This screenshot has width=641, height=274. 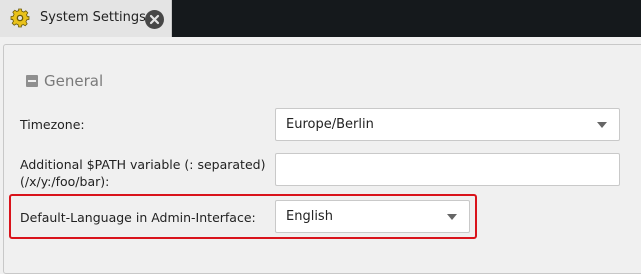 What do you see at coordinates (20, 18) in the screenshot?
I see `gear-icon` at bounding box center [20, 18].